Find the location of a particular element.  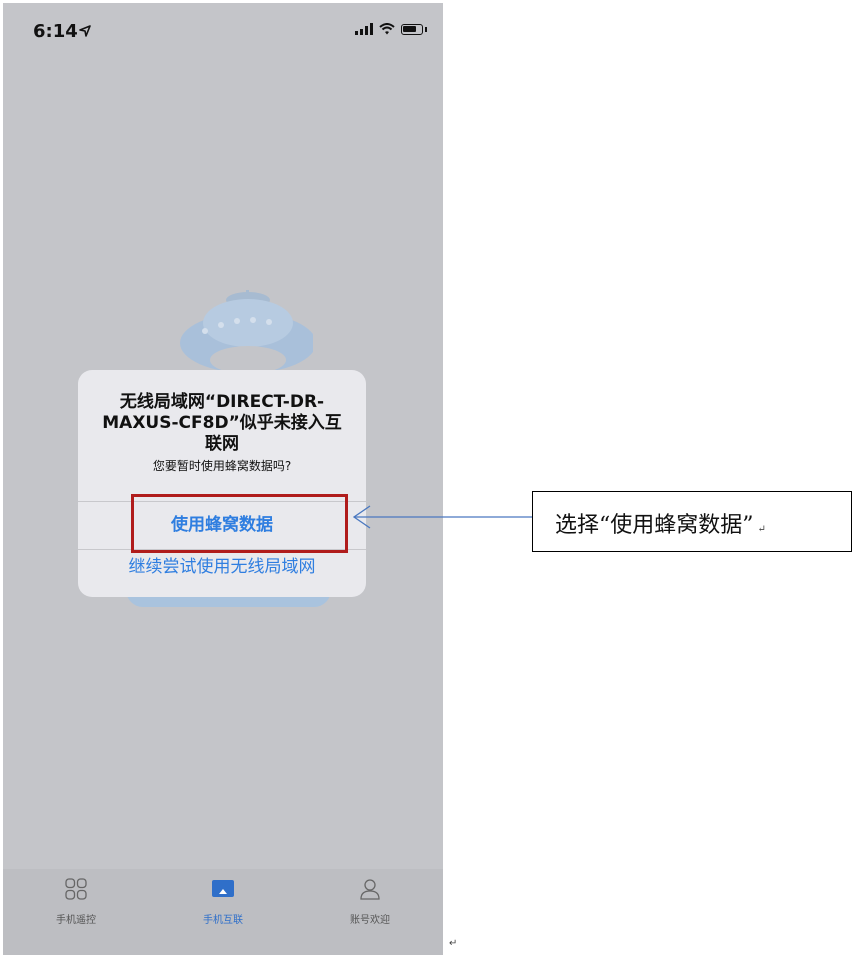

person-icon is located at coordinates (370, 889).